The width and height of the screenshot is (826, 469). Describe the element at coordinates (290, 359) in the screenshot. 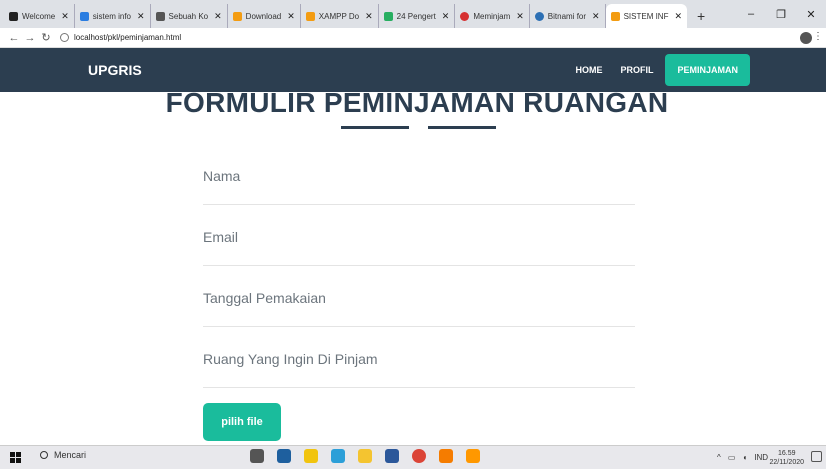

I see `field-label: Ruang Yang Ingin Di Pinjam` at that location.